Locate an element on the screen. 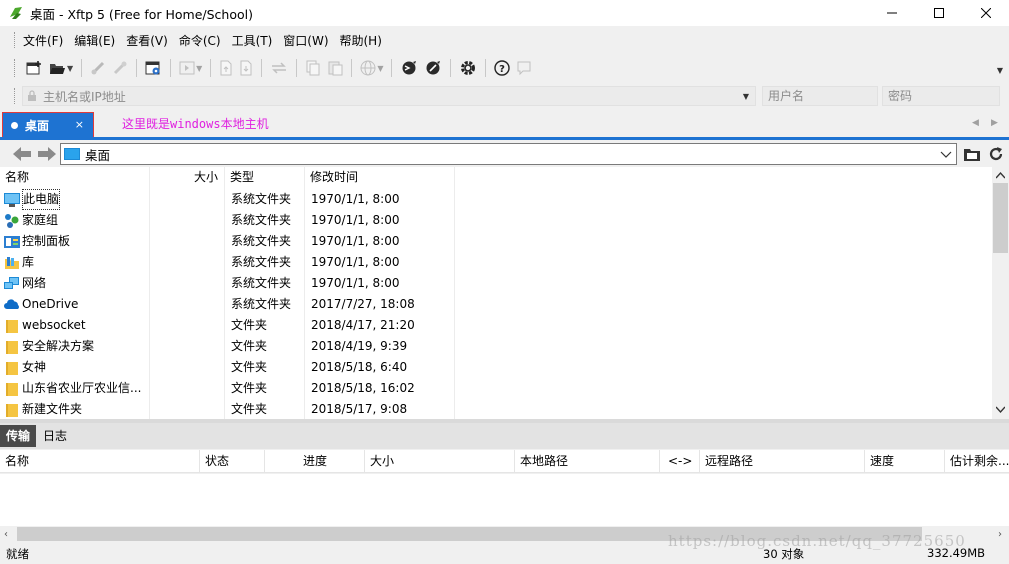 The image size is (1009, 564). tab-scroll-left-icon: ◀ is located at coordinates (975, 123).